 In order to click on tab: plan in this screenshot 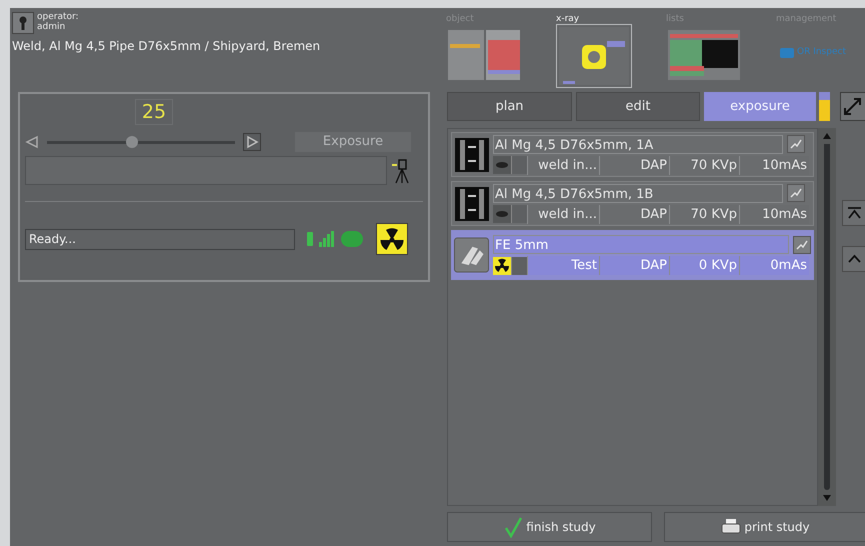, I will do `click(509, 106)`.